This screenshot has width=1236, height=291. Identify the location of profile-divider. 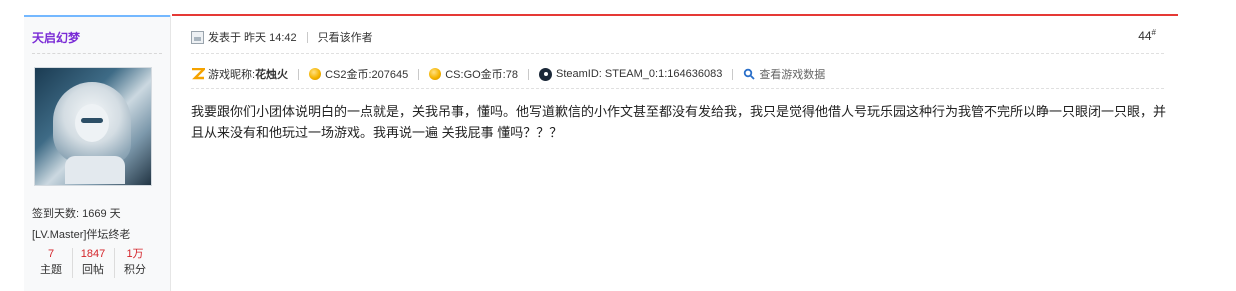
(97, 53).